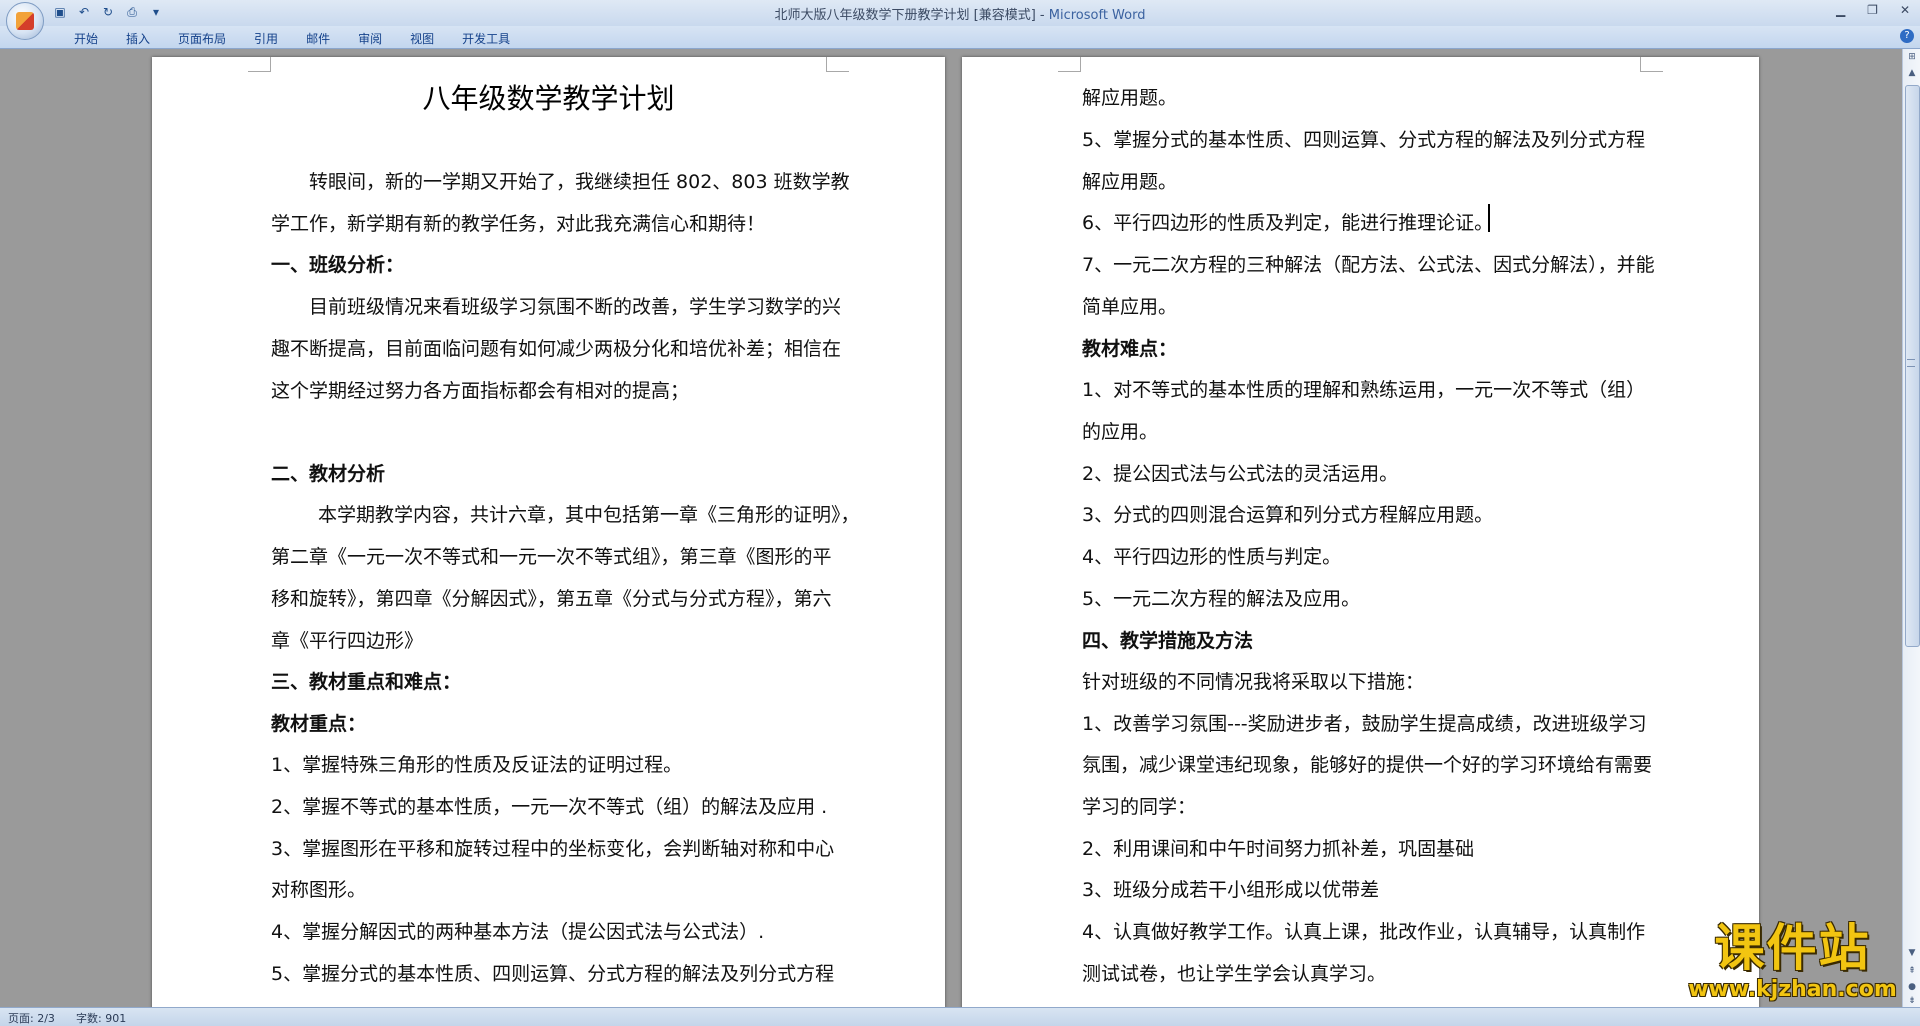  Describe the element at coordinates (1368, 265) in the screenshot. I see `list-item: 7、一元二次方程的三种解法（配方法、公式法、因式分解法），并能` at that location.